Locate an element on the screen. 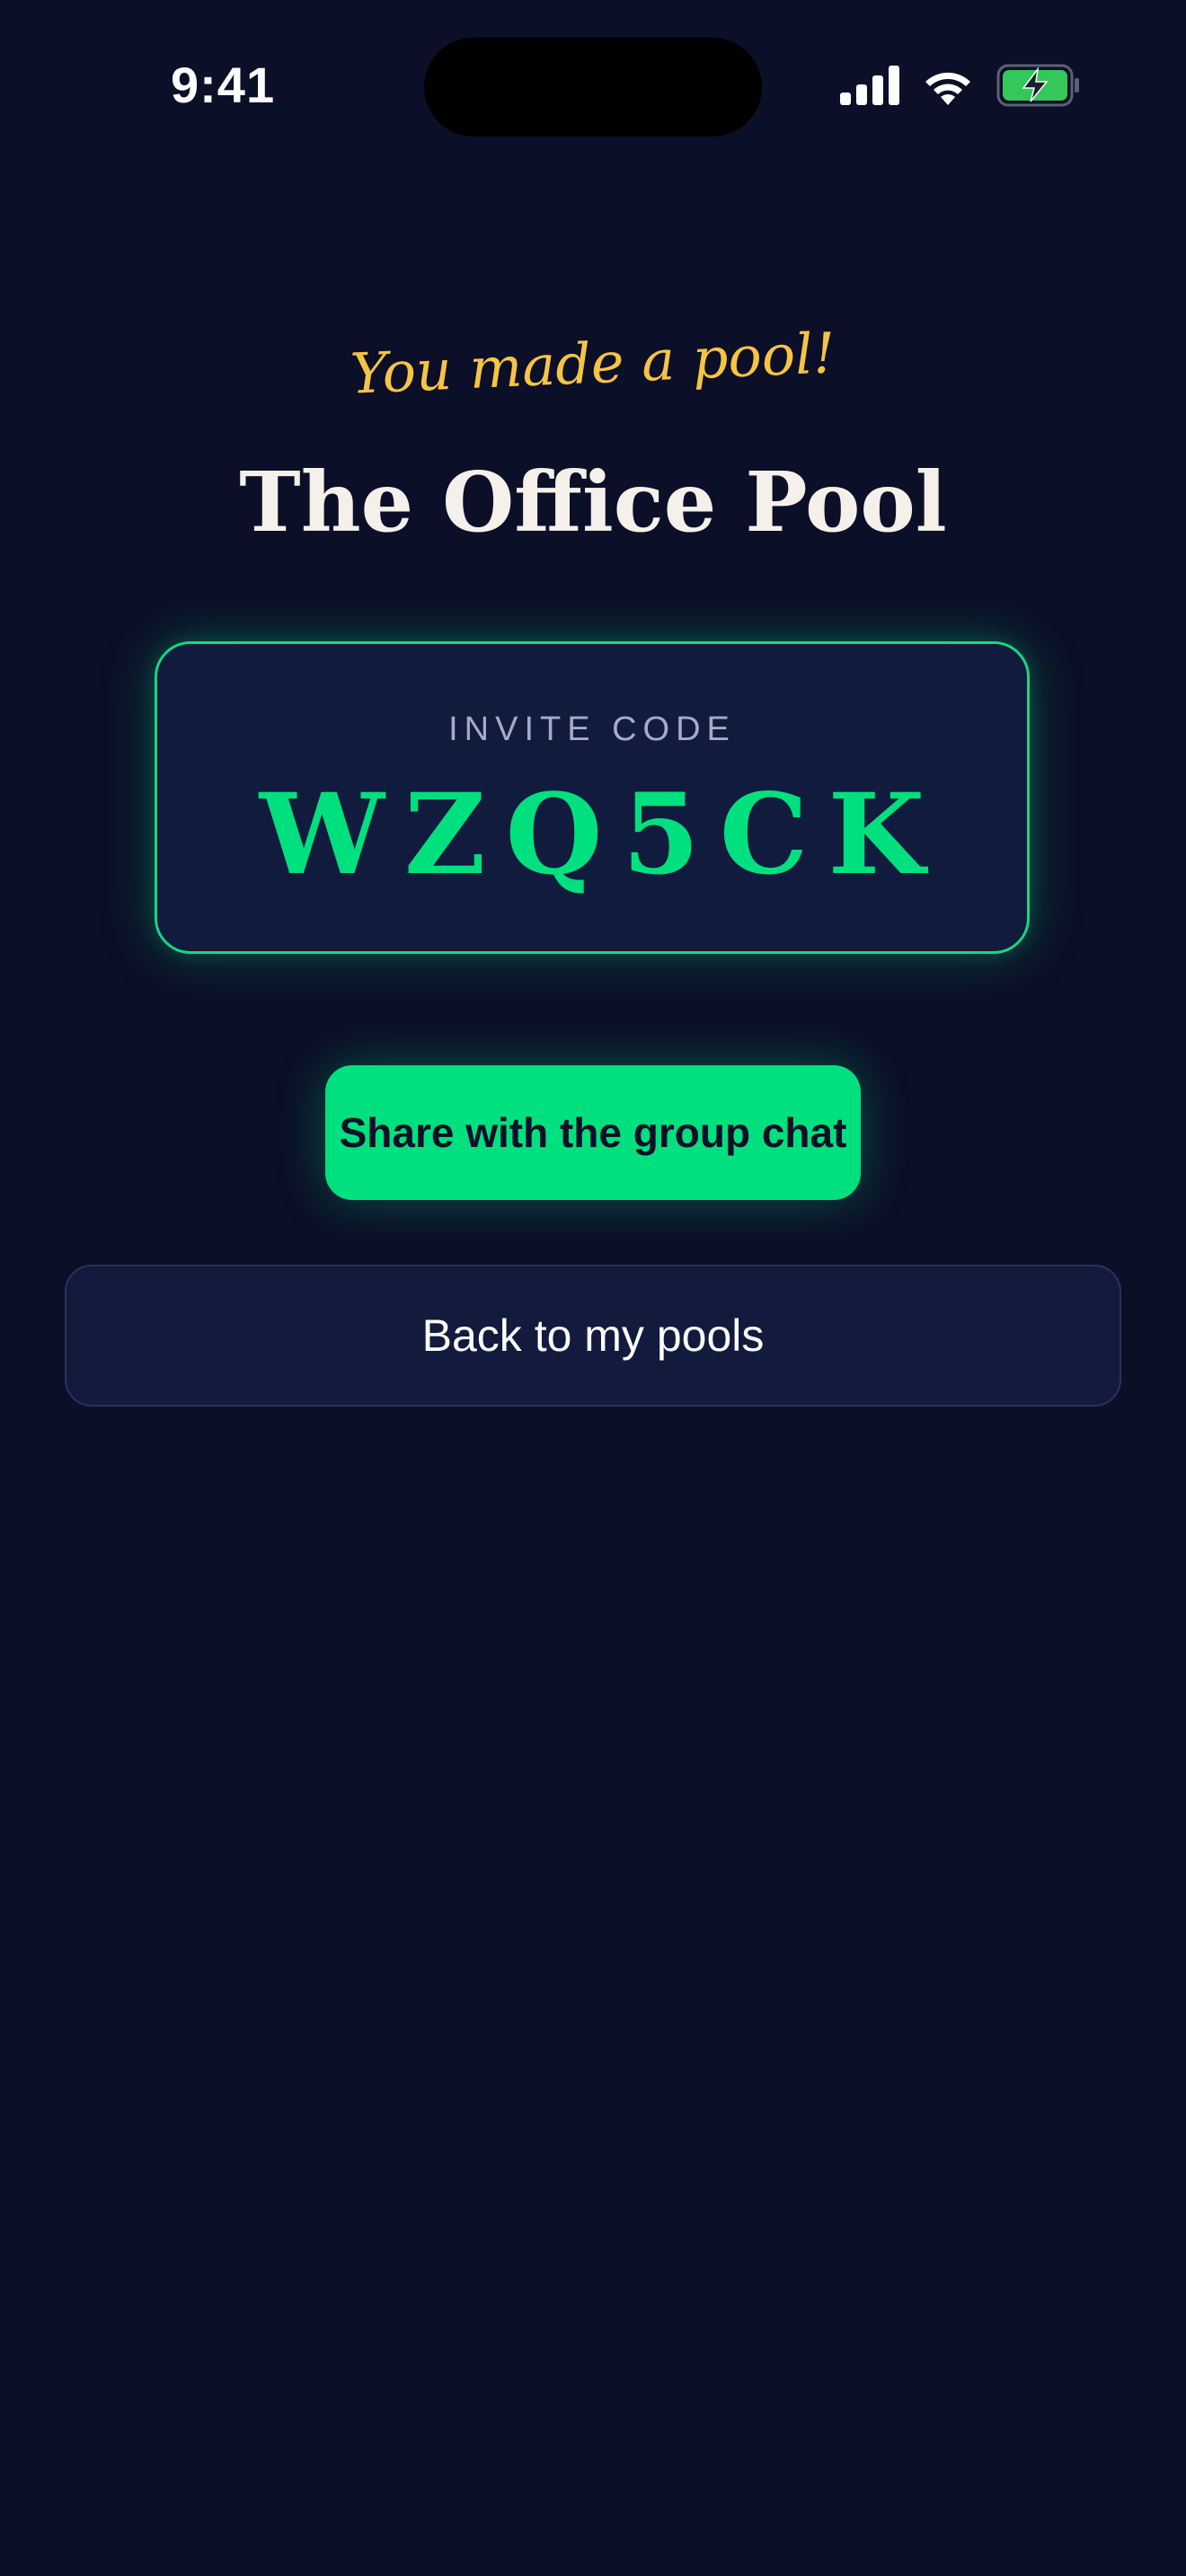 The height and width of the screenshot is (2576, 1186). success-tagline: You made a pool! is located at coordinates (593, 363).